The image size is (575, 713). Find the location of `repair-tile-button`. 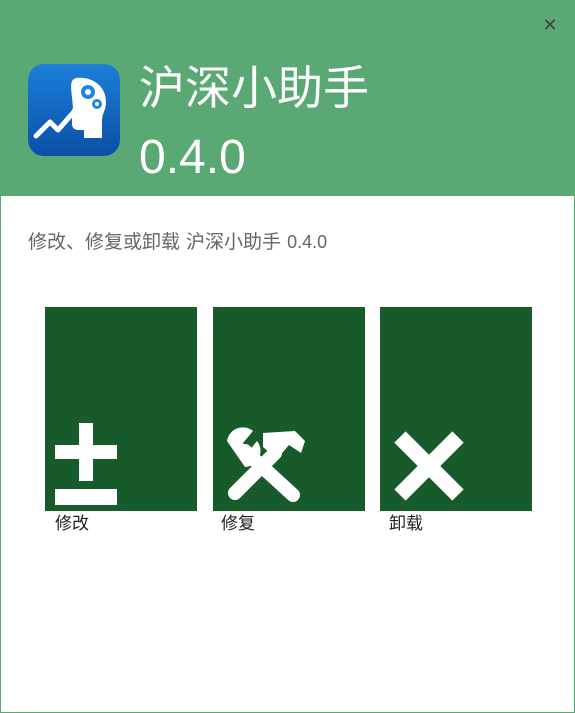

repair-tile-button is located at coordinates (289, 409).